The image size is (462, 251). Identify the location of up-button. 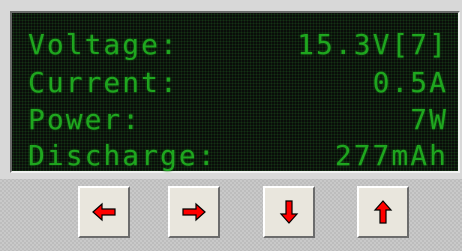
(383, 212).